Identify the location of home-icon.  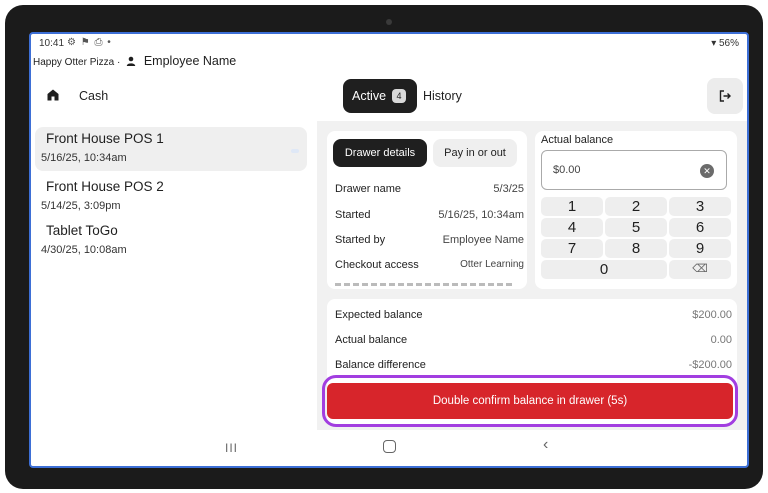
(53, 95).